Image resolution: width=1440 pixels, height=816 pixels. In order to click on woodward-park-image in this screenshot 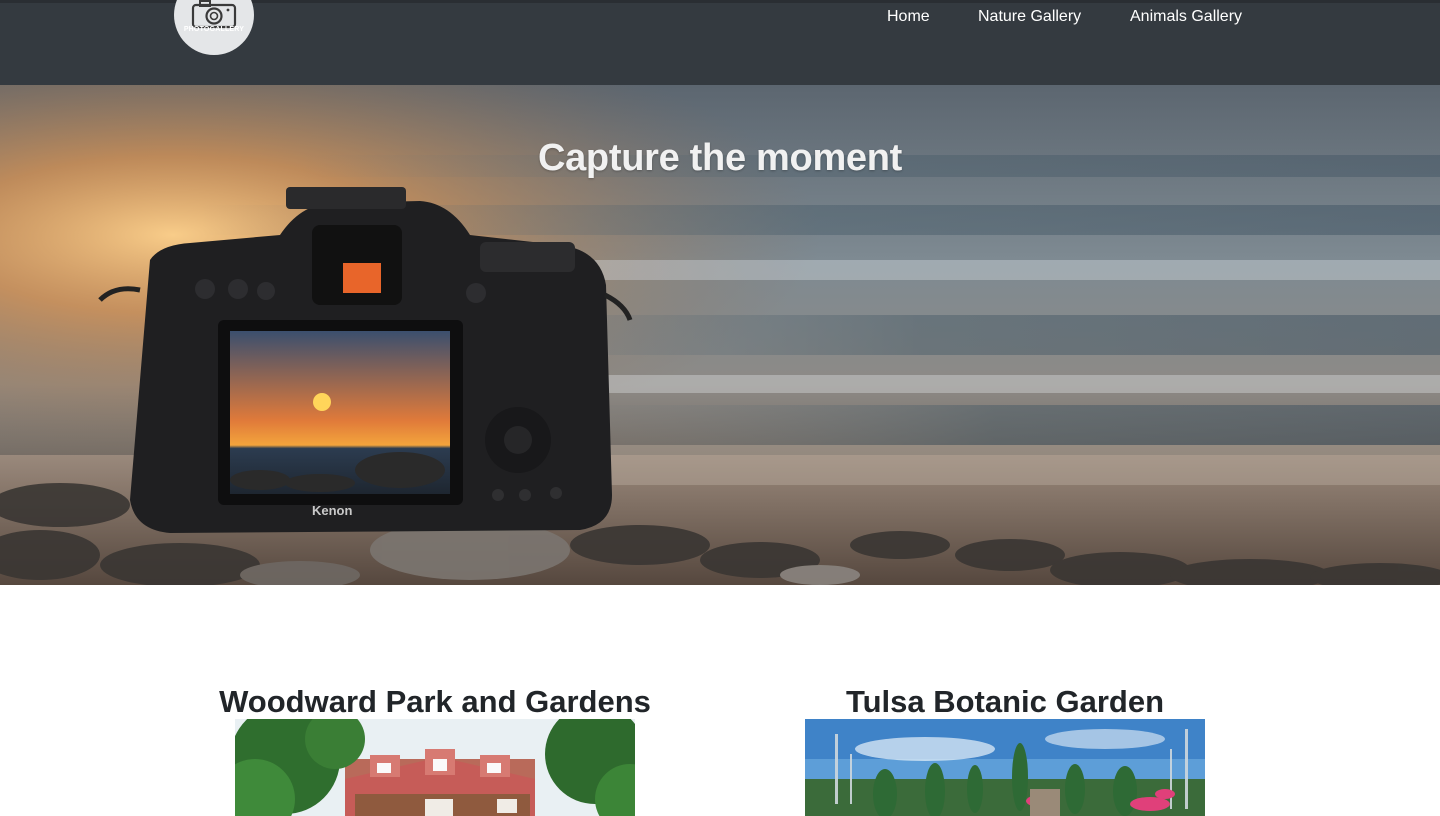, I will do `click(435, 767)`.